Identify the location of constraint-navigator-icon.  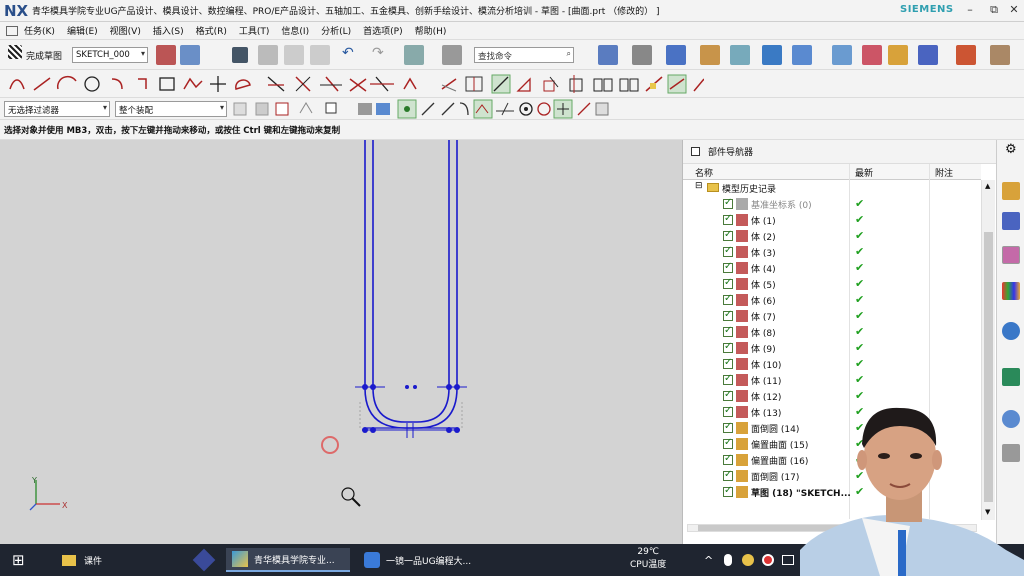
(1011, 221).